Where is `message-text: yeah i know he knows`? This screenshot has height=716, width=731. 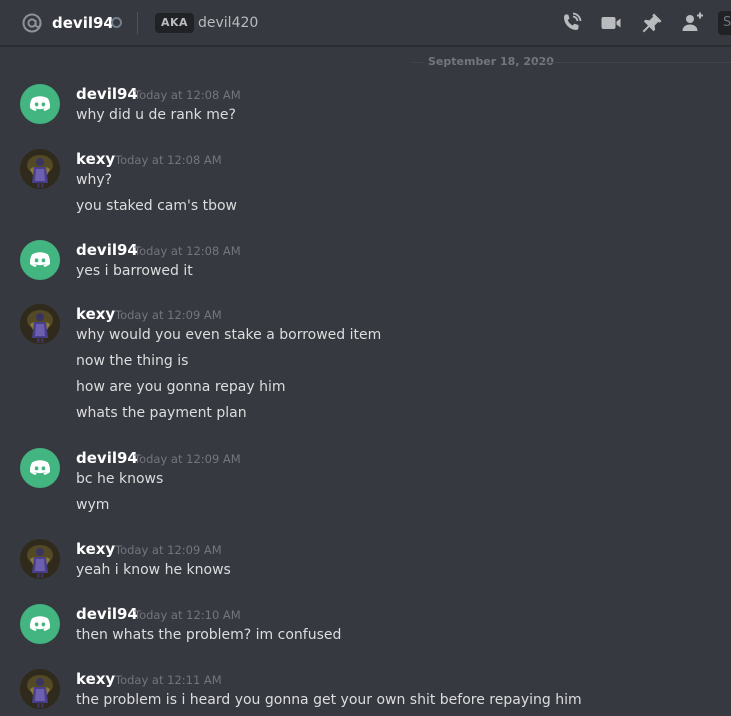
message-text: yeah i know he knows is located at coordinates (153, 570).